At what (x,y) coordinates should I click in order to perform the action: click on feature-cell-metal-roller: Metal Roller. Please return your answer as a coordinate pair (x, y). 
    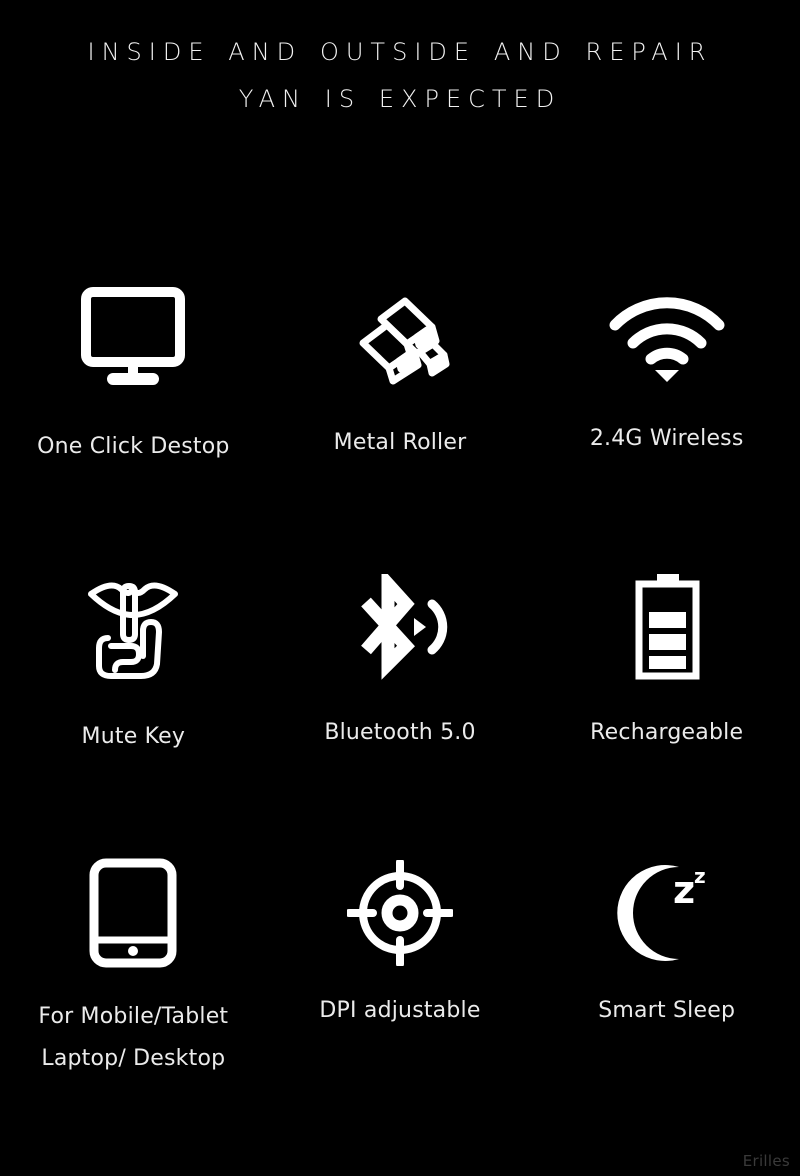
    Looking at the image, I should click on (400, 425).